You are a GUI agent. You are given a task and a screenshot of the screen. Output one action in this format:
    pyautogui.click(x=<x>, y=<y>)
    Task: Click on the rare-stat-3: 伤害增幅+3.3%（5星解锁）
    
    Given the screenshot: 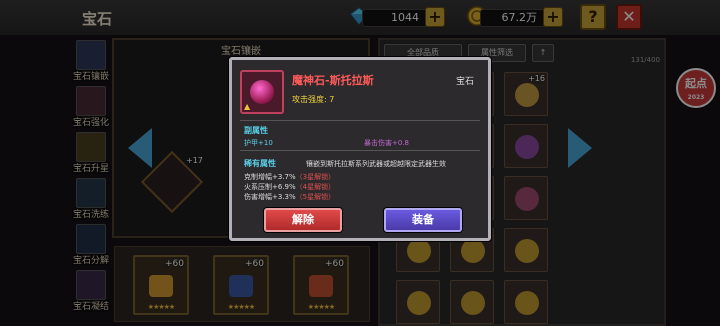 What is the action you would take?
    pyautogui.click(x=289, y=197)
    